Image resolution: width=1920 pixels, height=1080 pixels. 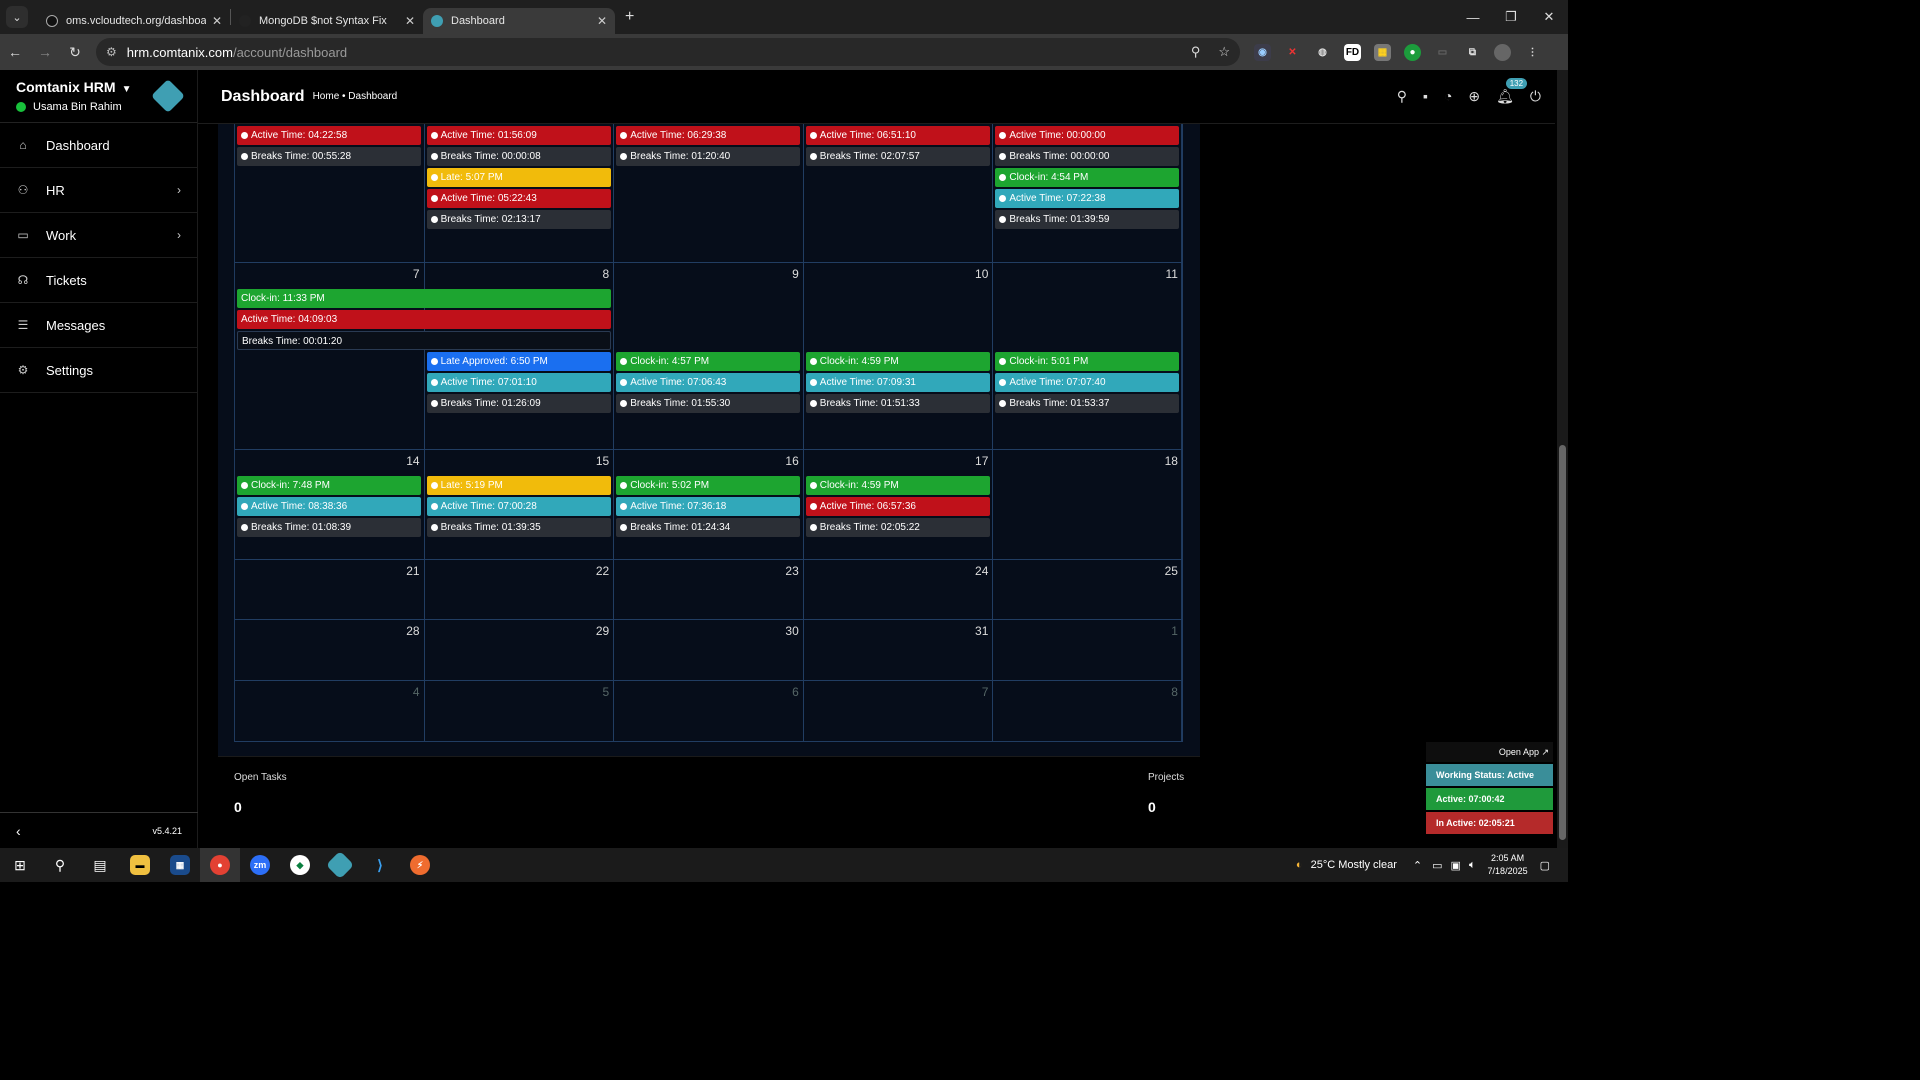 I want to click on calendar-event: Breaks Time: 01:51:33, so click(x=897, y=403).